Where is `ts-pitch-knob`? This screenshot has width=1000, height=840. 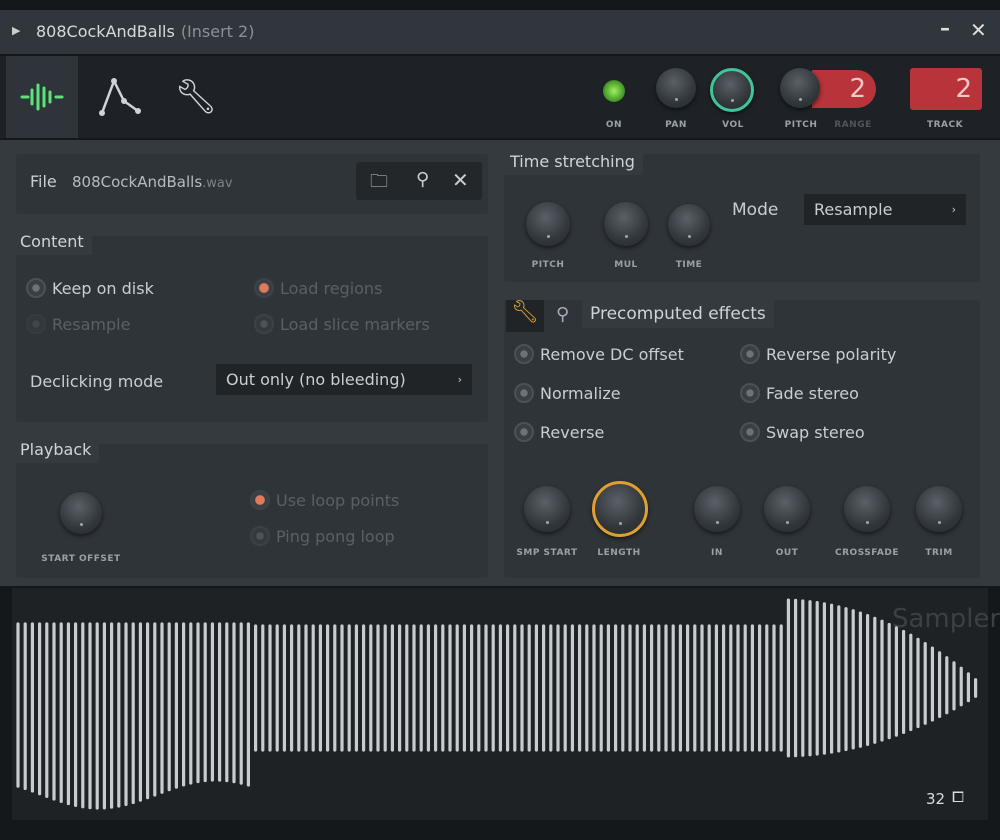
ts-pitch-knob is located at coordinates (548, 224).